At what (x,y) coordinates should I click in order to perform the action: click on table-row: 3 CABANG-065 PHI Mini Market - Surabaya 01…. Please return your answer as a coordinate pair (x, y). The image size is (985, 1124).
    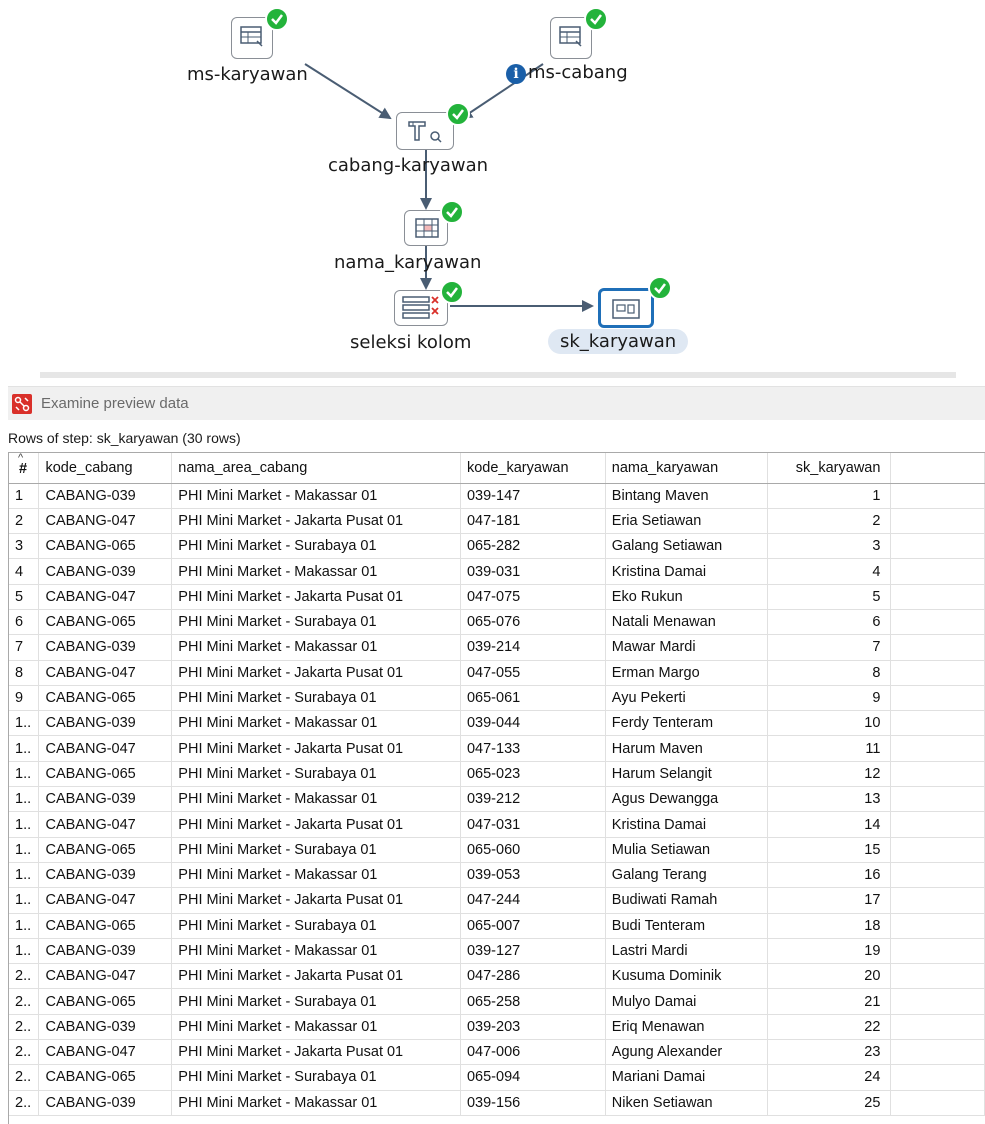
    Looking at the image, I should click on (497, 546).